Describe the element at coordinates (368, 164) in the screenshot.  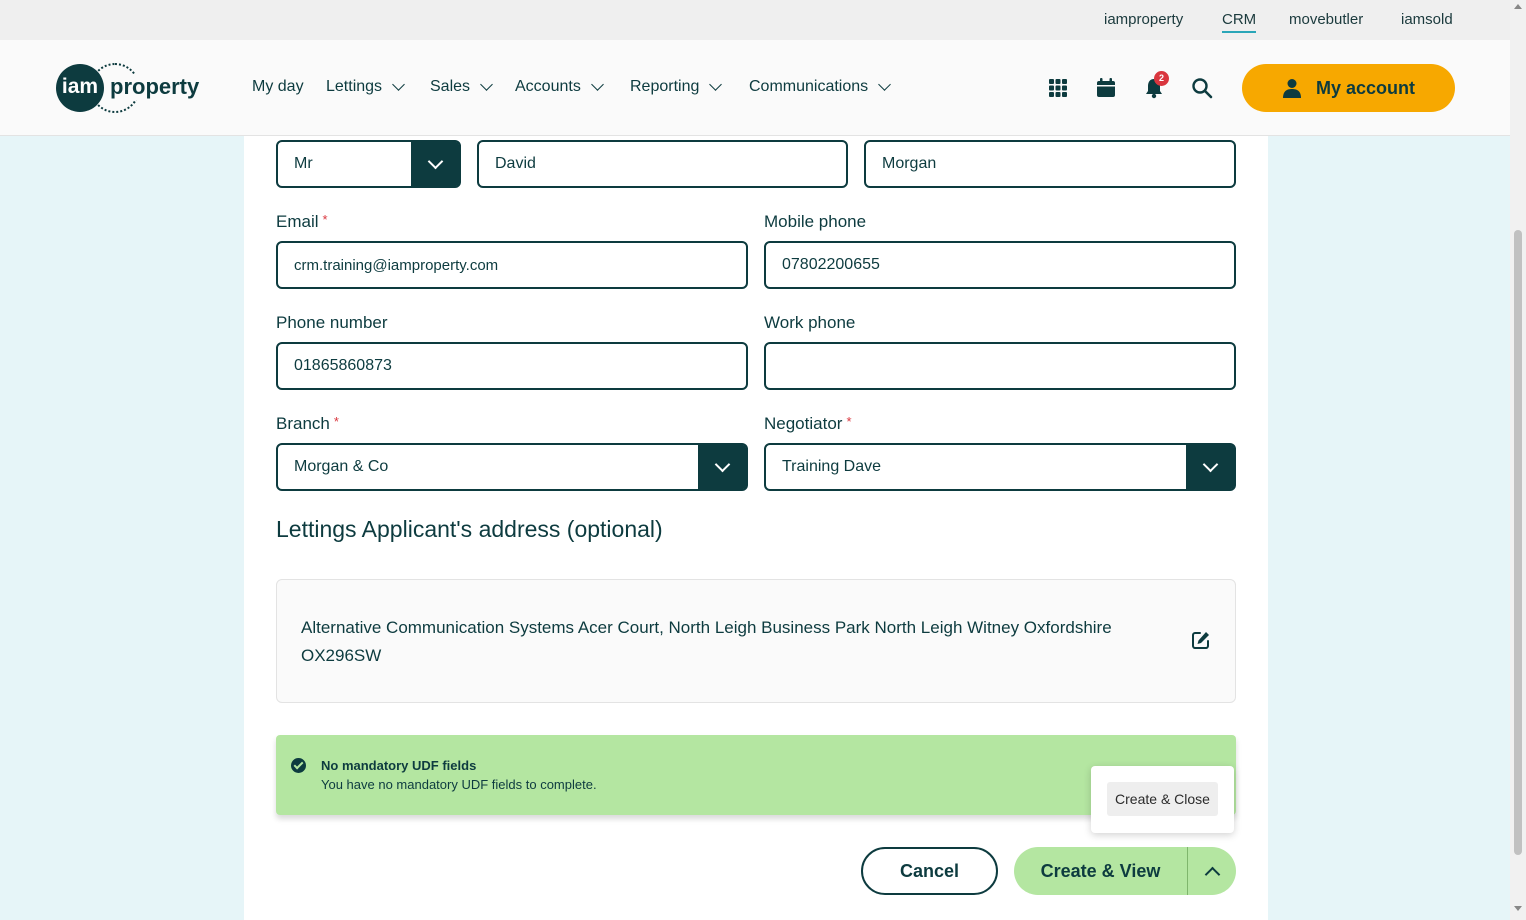
I see `title-select: Mr` at that location.